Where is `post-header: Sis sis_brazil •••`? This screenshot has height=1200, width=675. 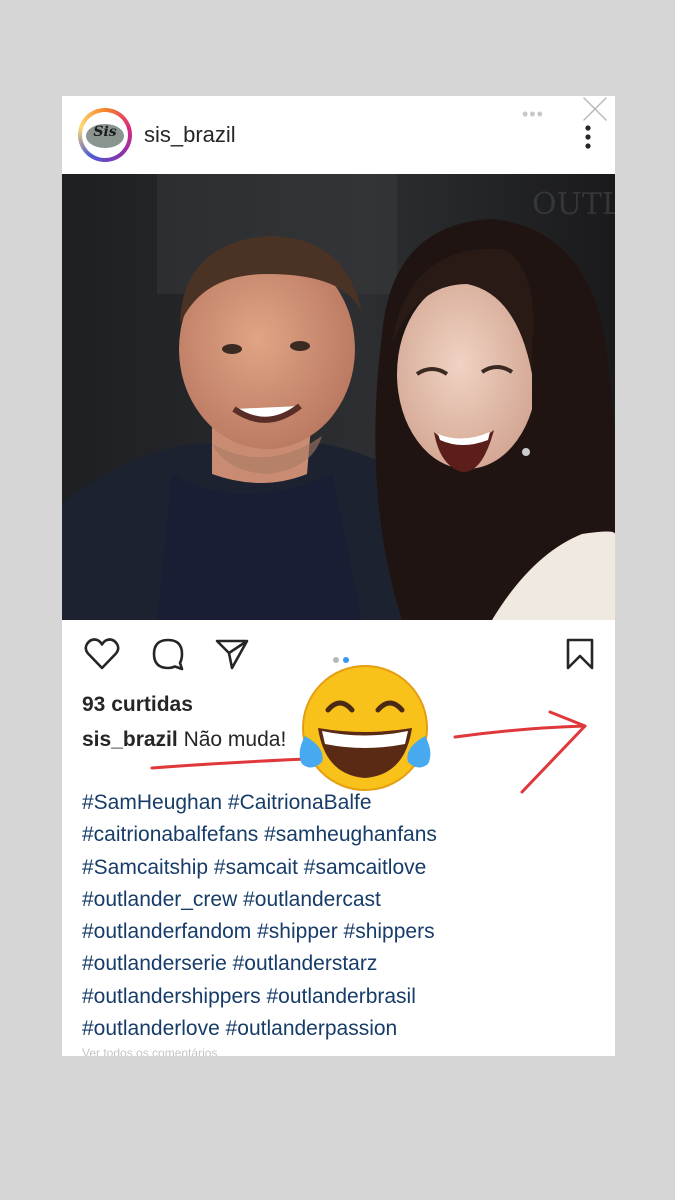
post-header: Sis sis_brazil ••• is located at coordinates (338, 135).